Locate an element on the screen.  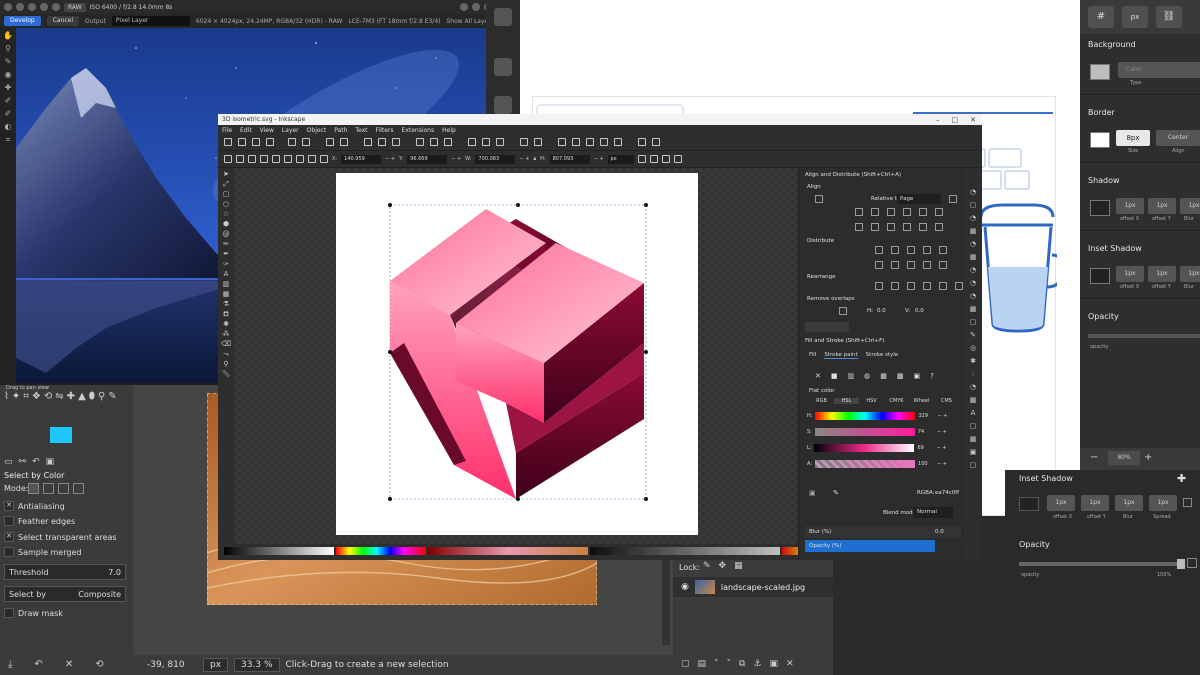
x-input: 140.959 is located at coordinates (361, 159).